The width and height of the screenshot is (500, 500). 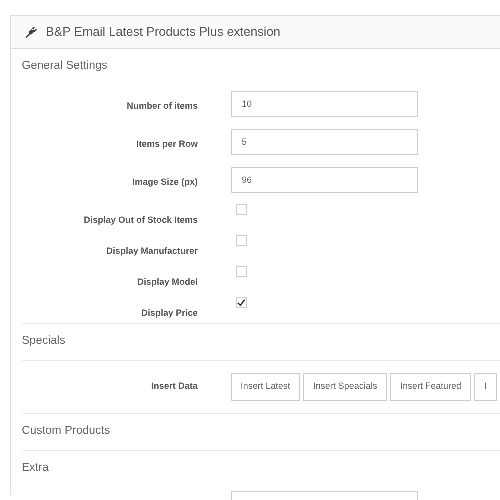 I want to click on field-label: Number of items, so click(x=162, y=107).